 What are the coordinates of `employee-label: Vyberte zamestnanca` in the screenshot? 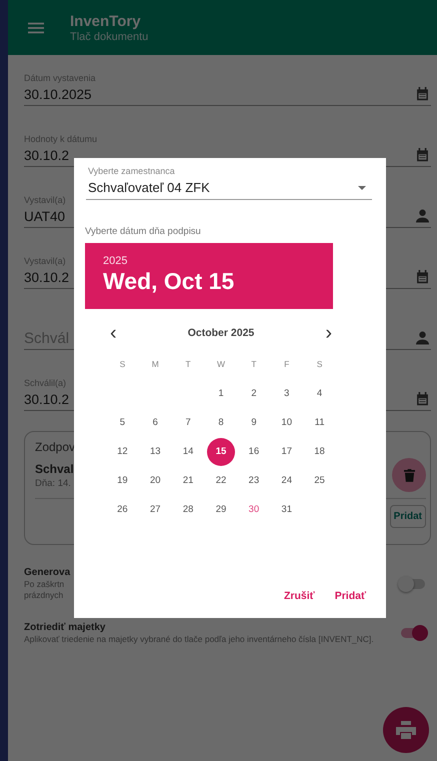 It's located at (132, 171).